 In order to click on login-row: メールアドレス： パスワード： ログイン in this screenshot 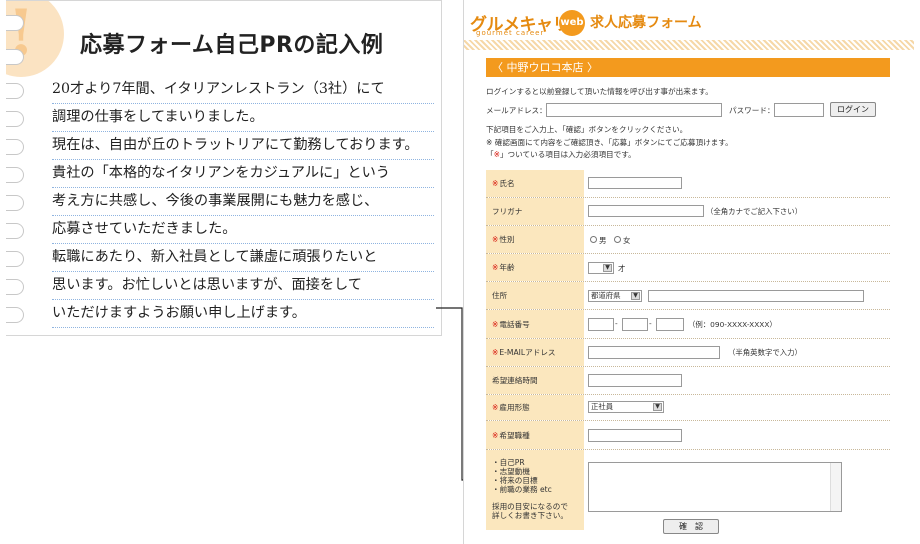, I will do `click(696, 110)`.